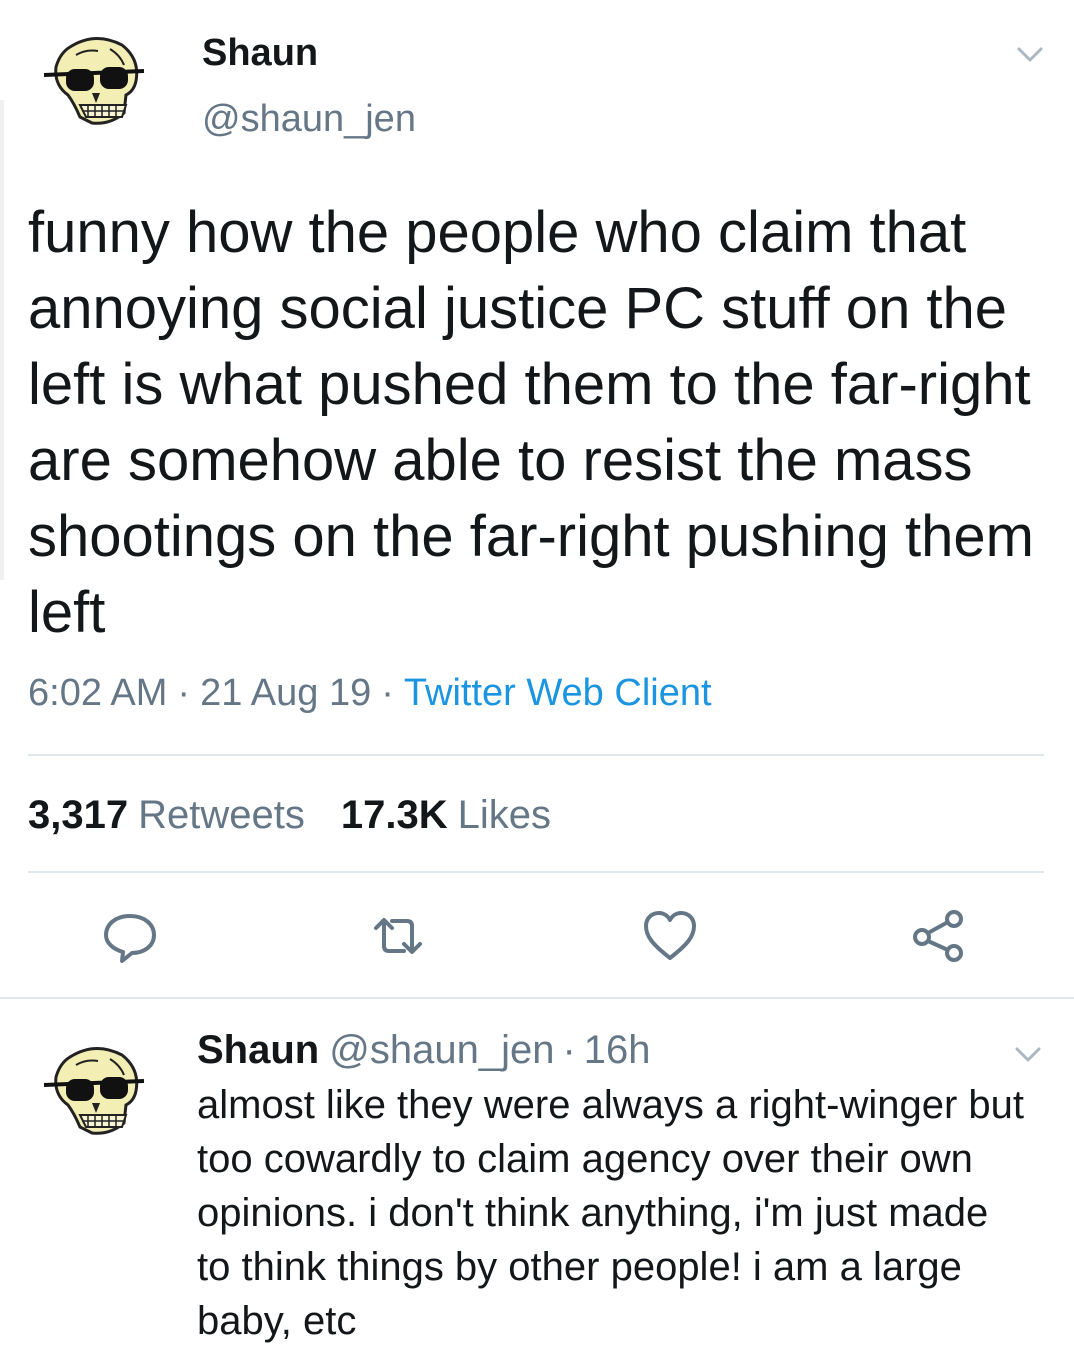 The height and width of the screenshot is (1358, 1074). What do you see at coordinates (309, 119) in the screenshot?
I see `user-handle: @shaun_jen` at bounding box center [309, 119].